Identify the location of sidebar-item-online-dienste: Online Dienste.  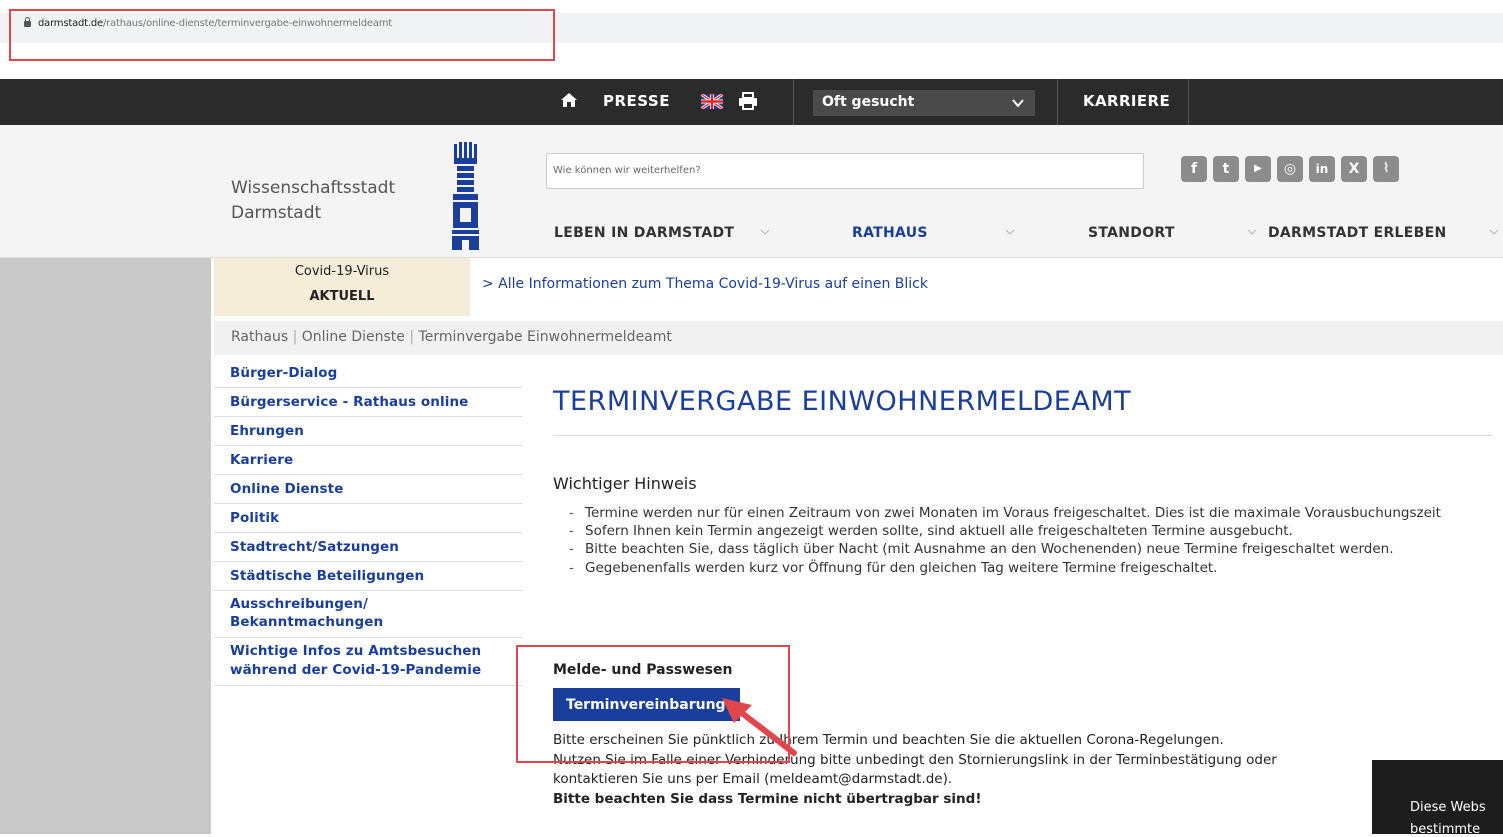
(368, 489).